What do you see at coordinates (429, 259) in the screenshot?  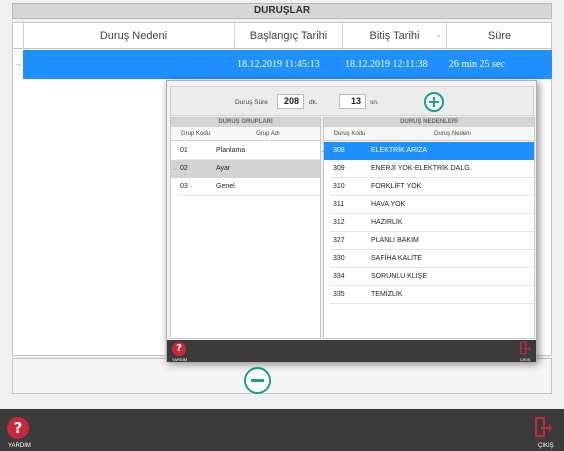 I see `reason-row: 330 SAFİHA KALİTE` at bounding box center [429, 259].